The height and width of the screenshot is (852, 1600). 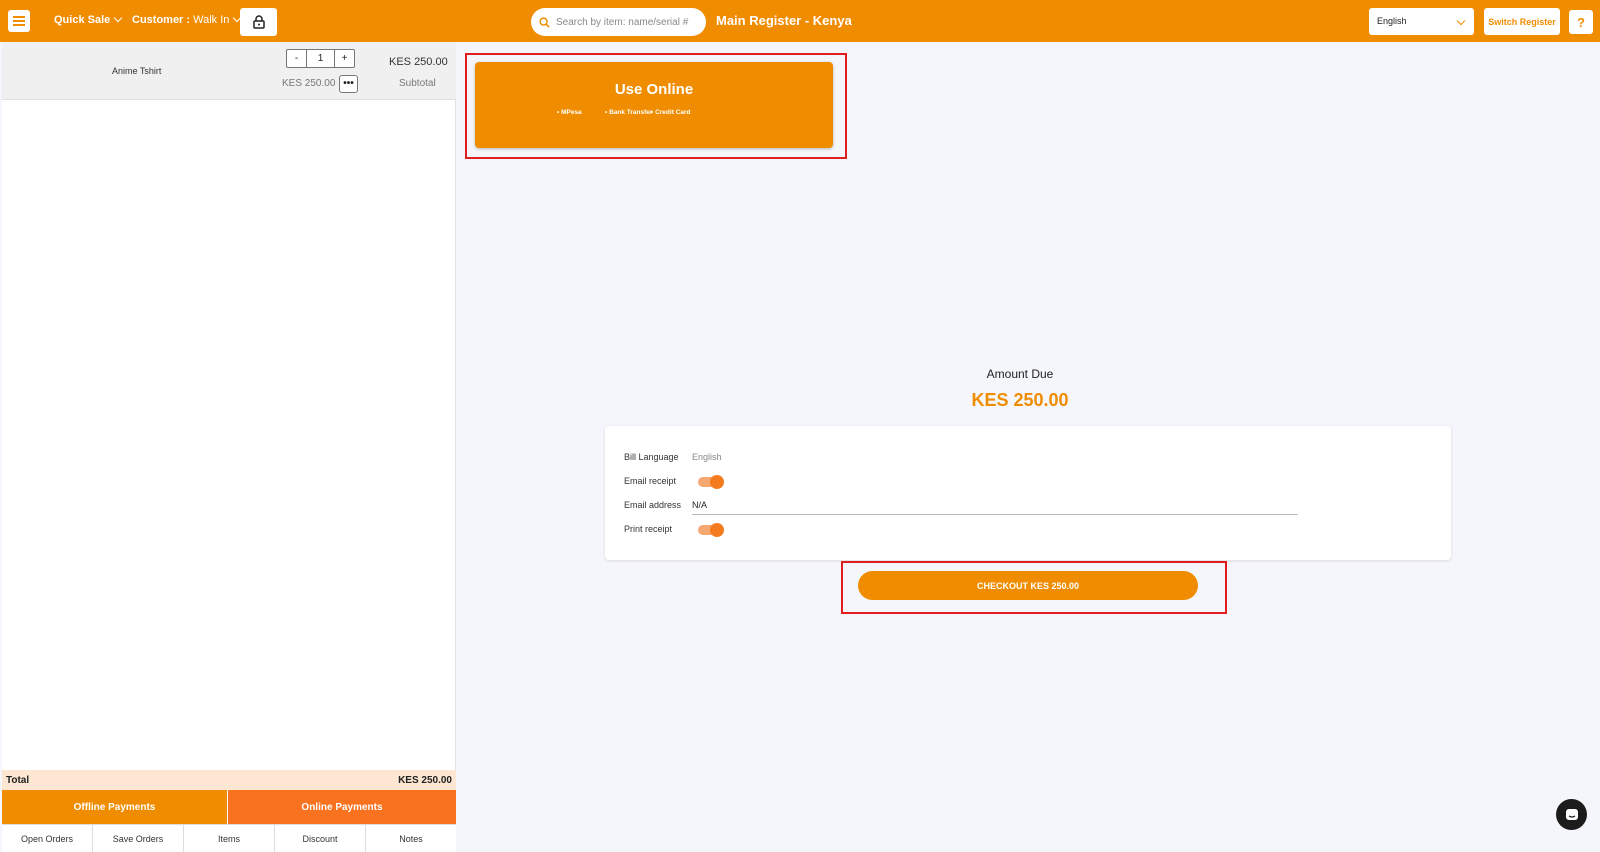 I want to click on qty-decrement-button: -, so click(x=296, y=58).